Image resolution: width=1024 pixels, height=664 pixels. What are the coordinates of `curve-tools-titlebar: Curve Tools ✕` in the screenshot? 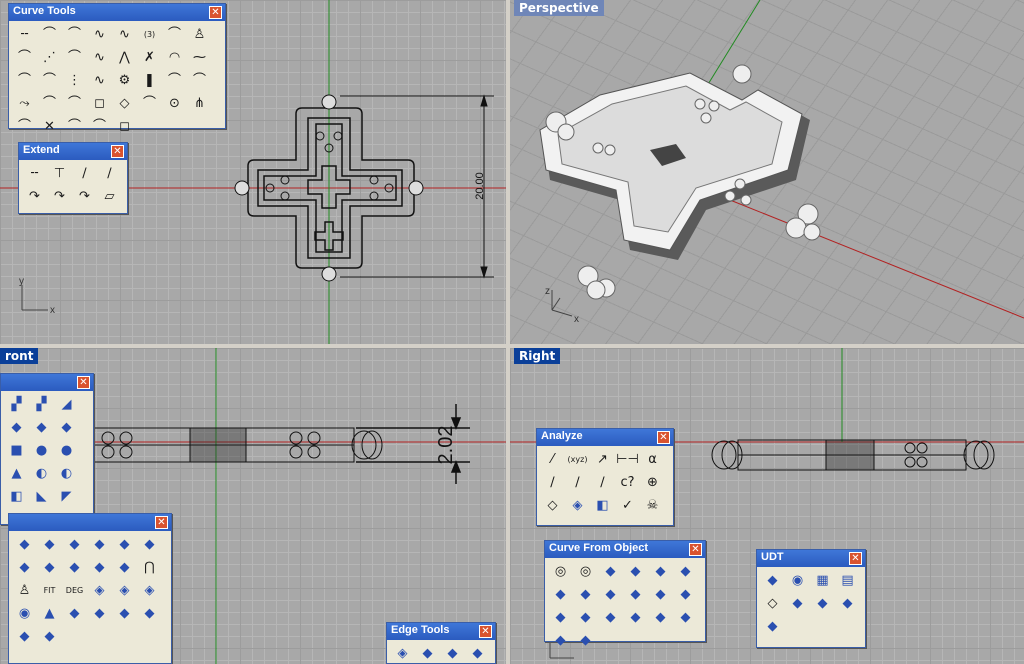 It's located at (117, 12).